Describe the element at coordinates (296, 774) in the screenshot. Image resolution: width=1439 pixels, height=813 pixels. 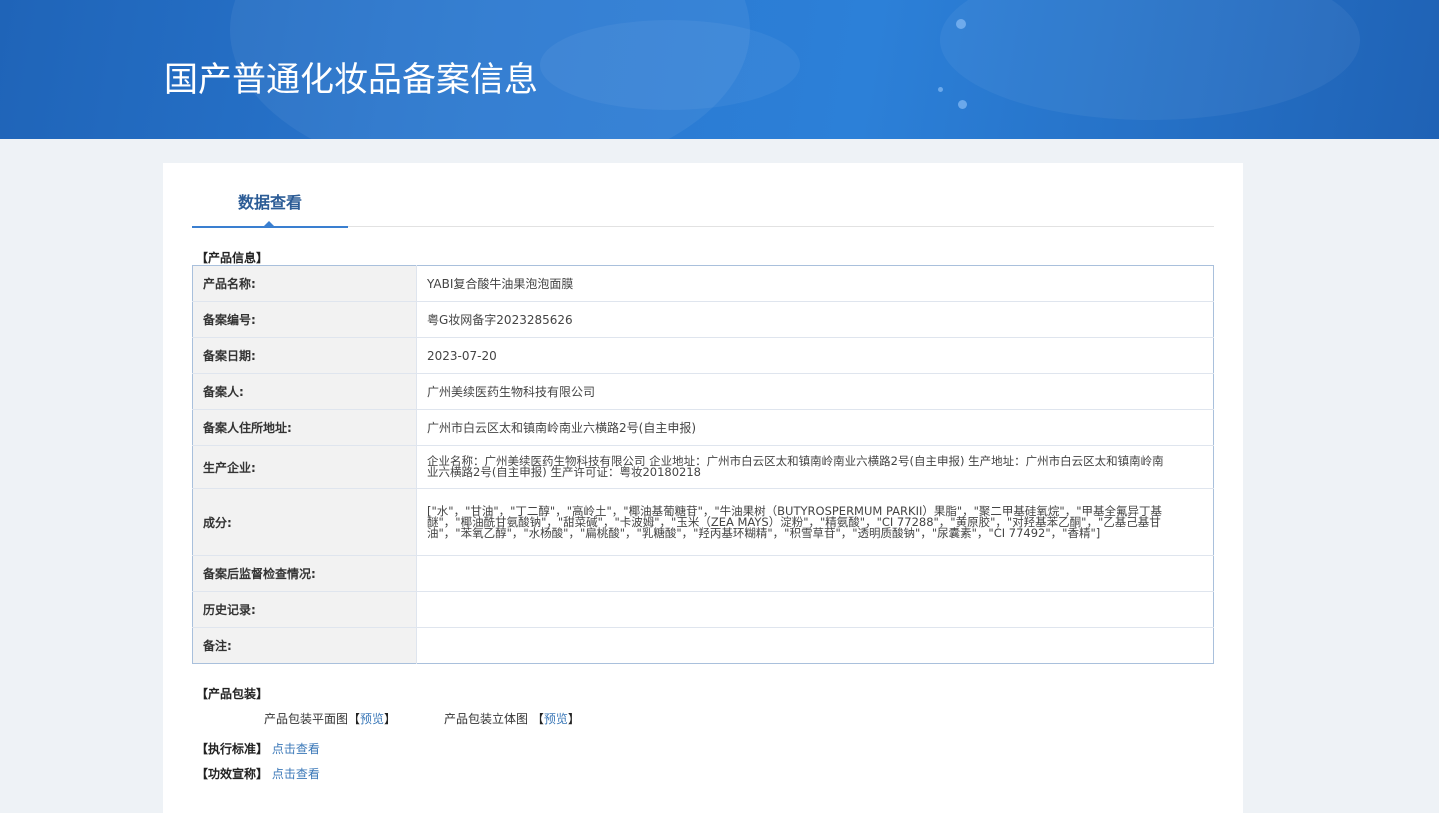
I see `efficacy-view-link: 点击查看` at that location.